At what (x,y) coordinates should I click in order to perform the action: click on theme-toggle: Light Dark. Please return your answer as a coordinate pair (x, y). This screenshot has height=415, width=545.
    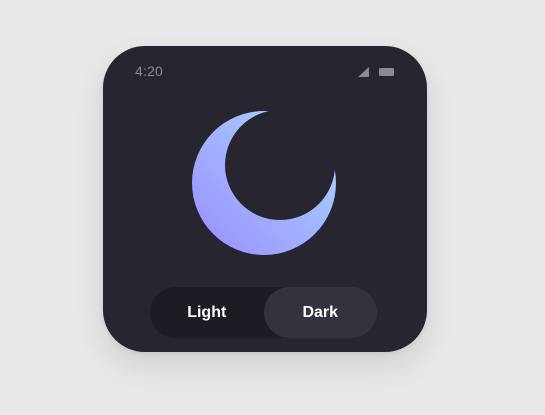
    Looking at the image, I should click on (263, 312).